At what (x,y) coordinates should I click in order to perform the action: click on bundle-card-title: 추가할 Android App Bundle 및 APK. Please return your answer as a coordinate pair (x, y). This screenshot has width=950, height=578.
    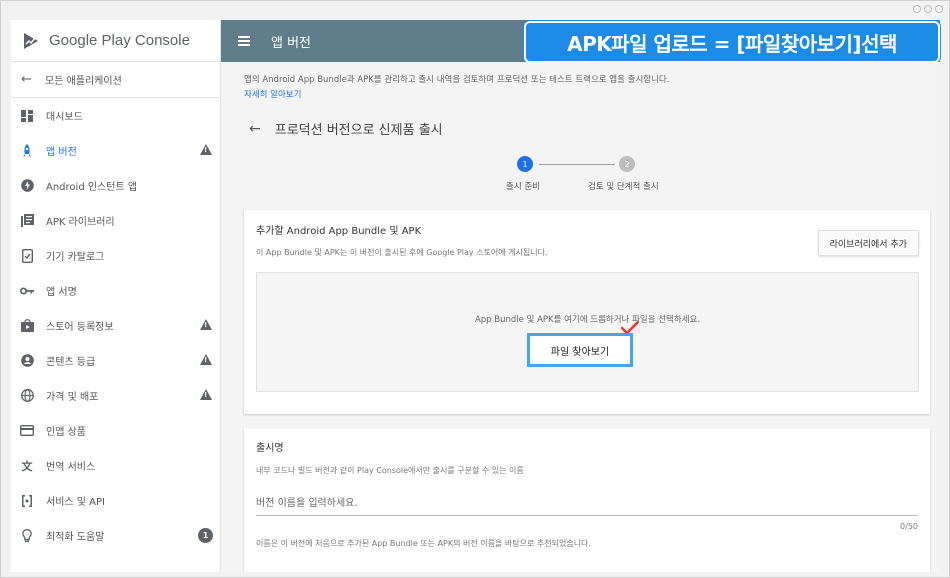
    Looking at the image, I should click on (339, 231).